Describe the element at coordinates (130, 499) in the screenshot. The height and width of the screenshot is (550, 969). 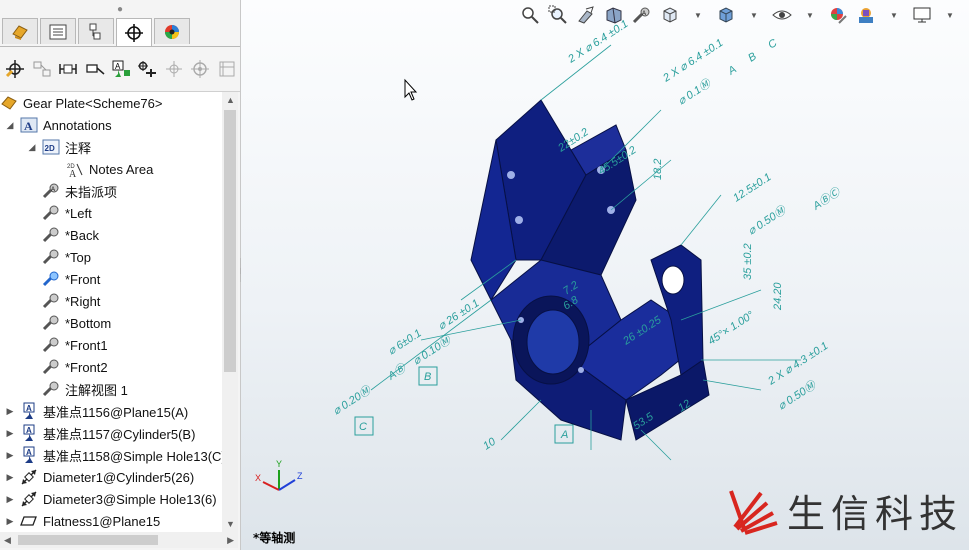
I see `tree-item-label: Diameter3@Simple Hole13(6)` at that location.